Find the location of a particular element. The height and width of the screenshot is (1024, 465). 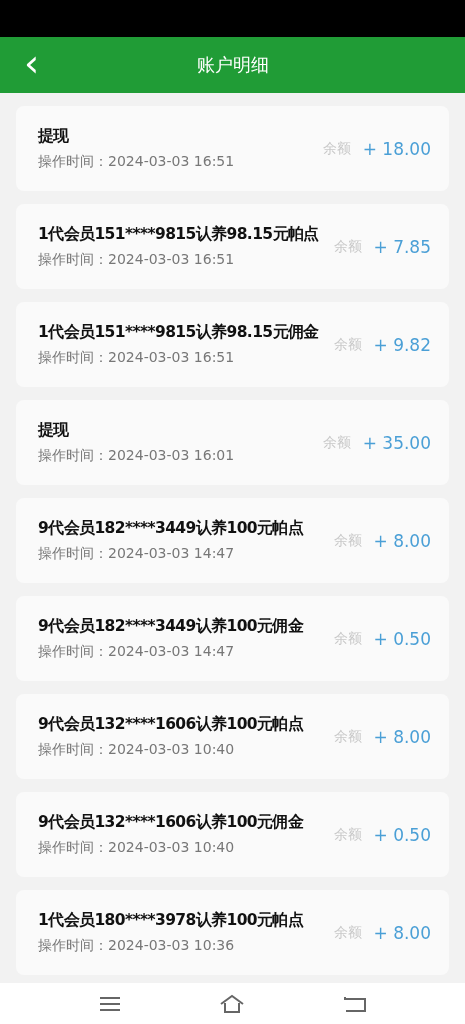

home-icon is located at coordinates (231, 1003).